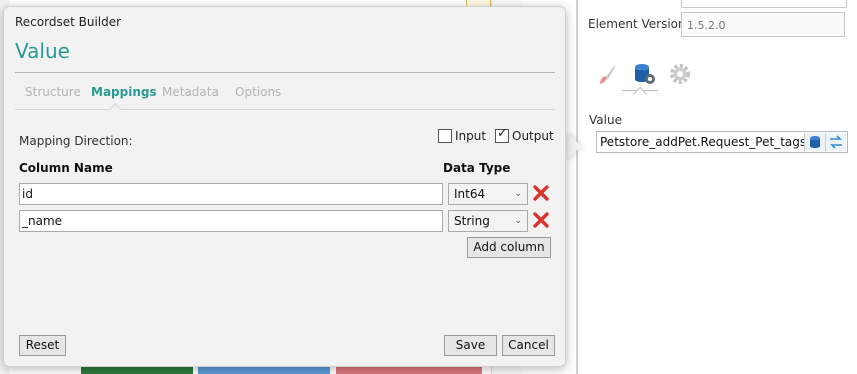 This screenshot has width=857, height=374. Describe the element at coordinates (488, 194) in the screenshot. I see `data-type-select: Int64 ⌄` at that location.